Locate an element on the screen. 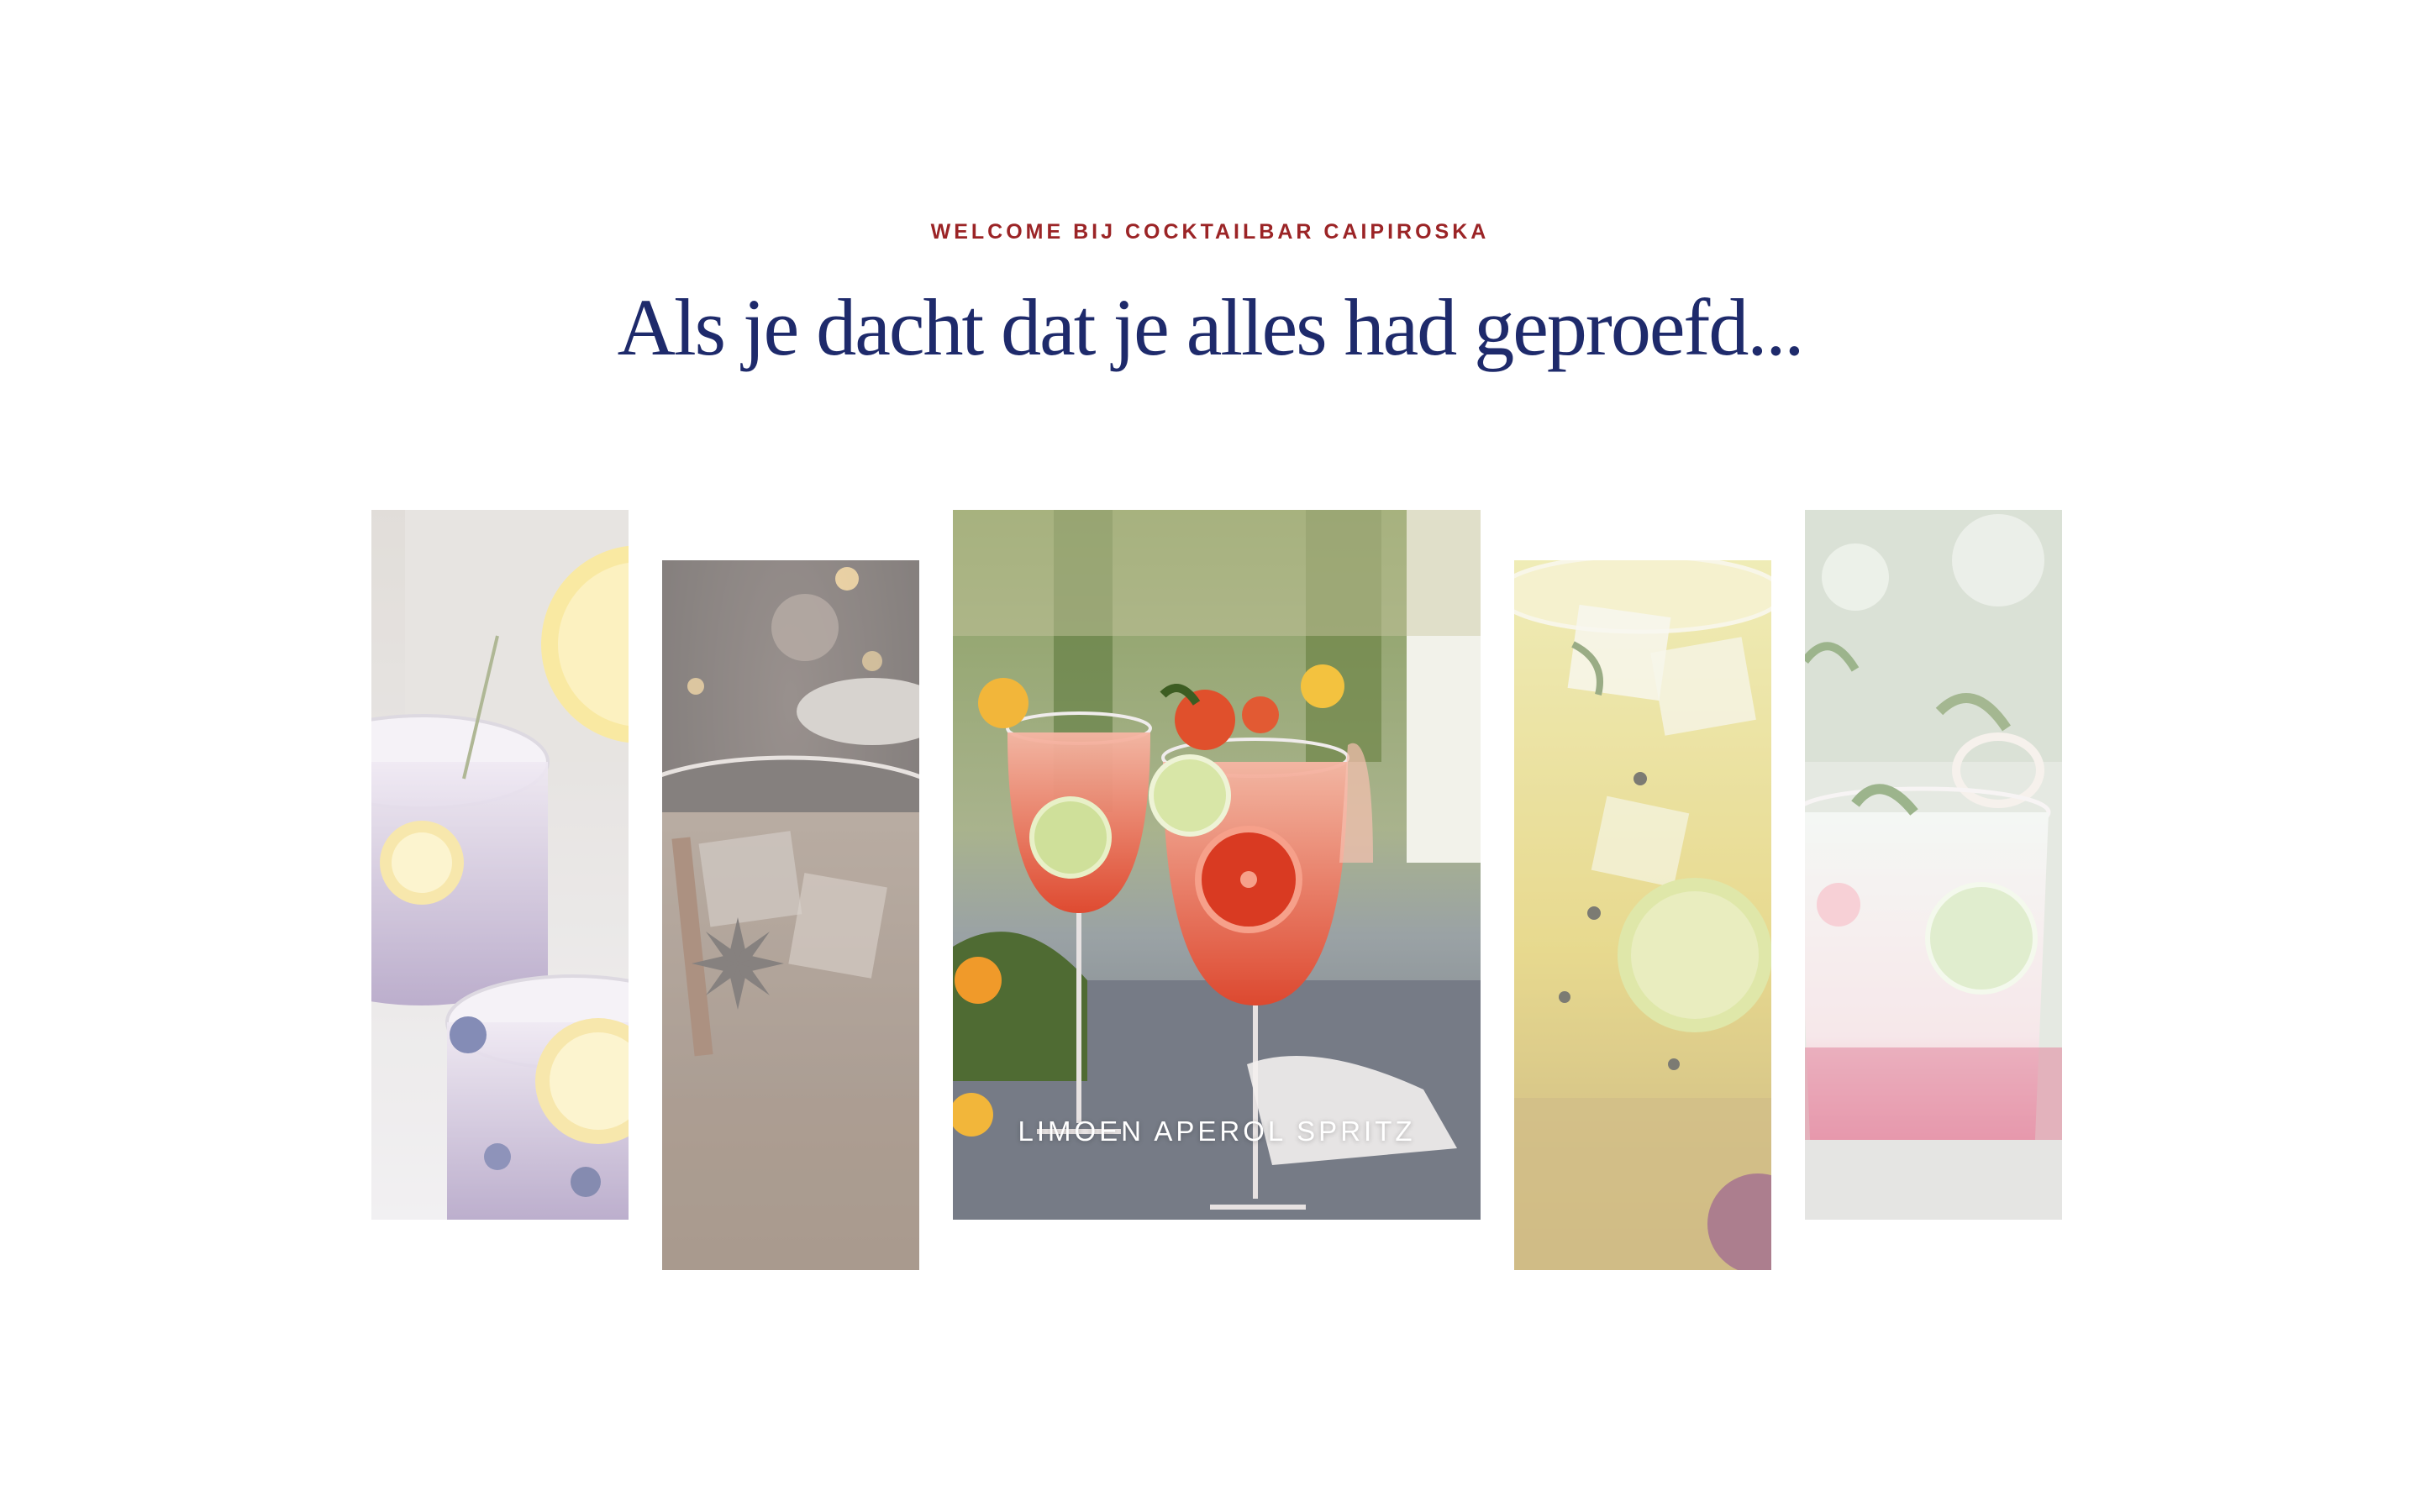 This screenshot has height=1512, width=2420. gallery-caption: LIMOEN APEROL SPRITZ is located at coordinates (1217, 1131).